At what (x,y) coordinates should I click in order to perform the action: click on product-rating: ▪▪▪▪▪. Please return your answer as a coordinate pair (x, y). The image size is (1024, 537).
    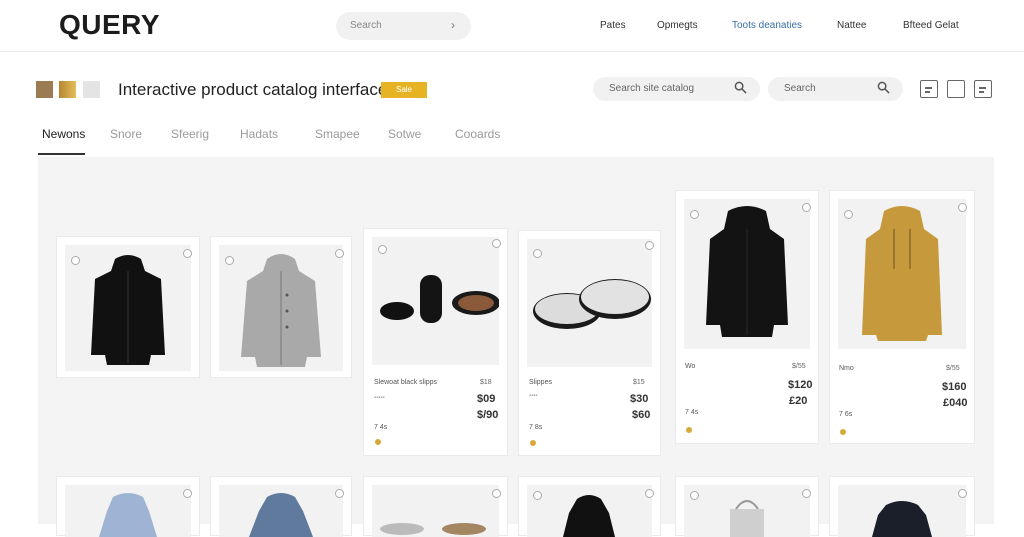
    Looking at the image, I should click on (379, 398).